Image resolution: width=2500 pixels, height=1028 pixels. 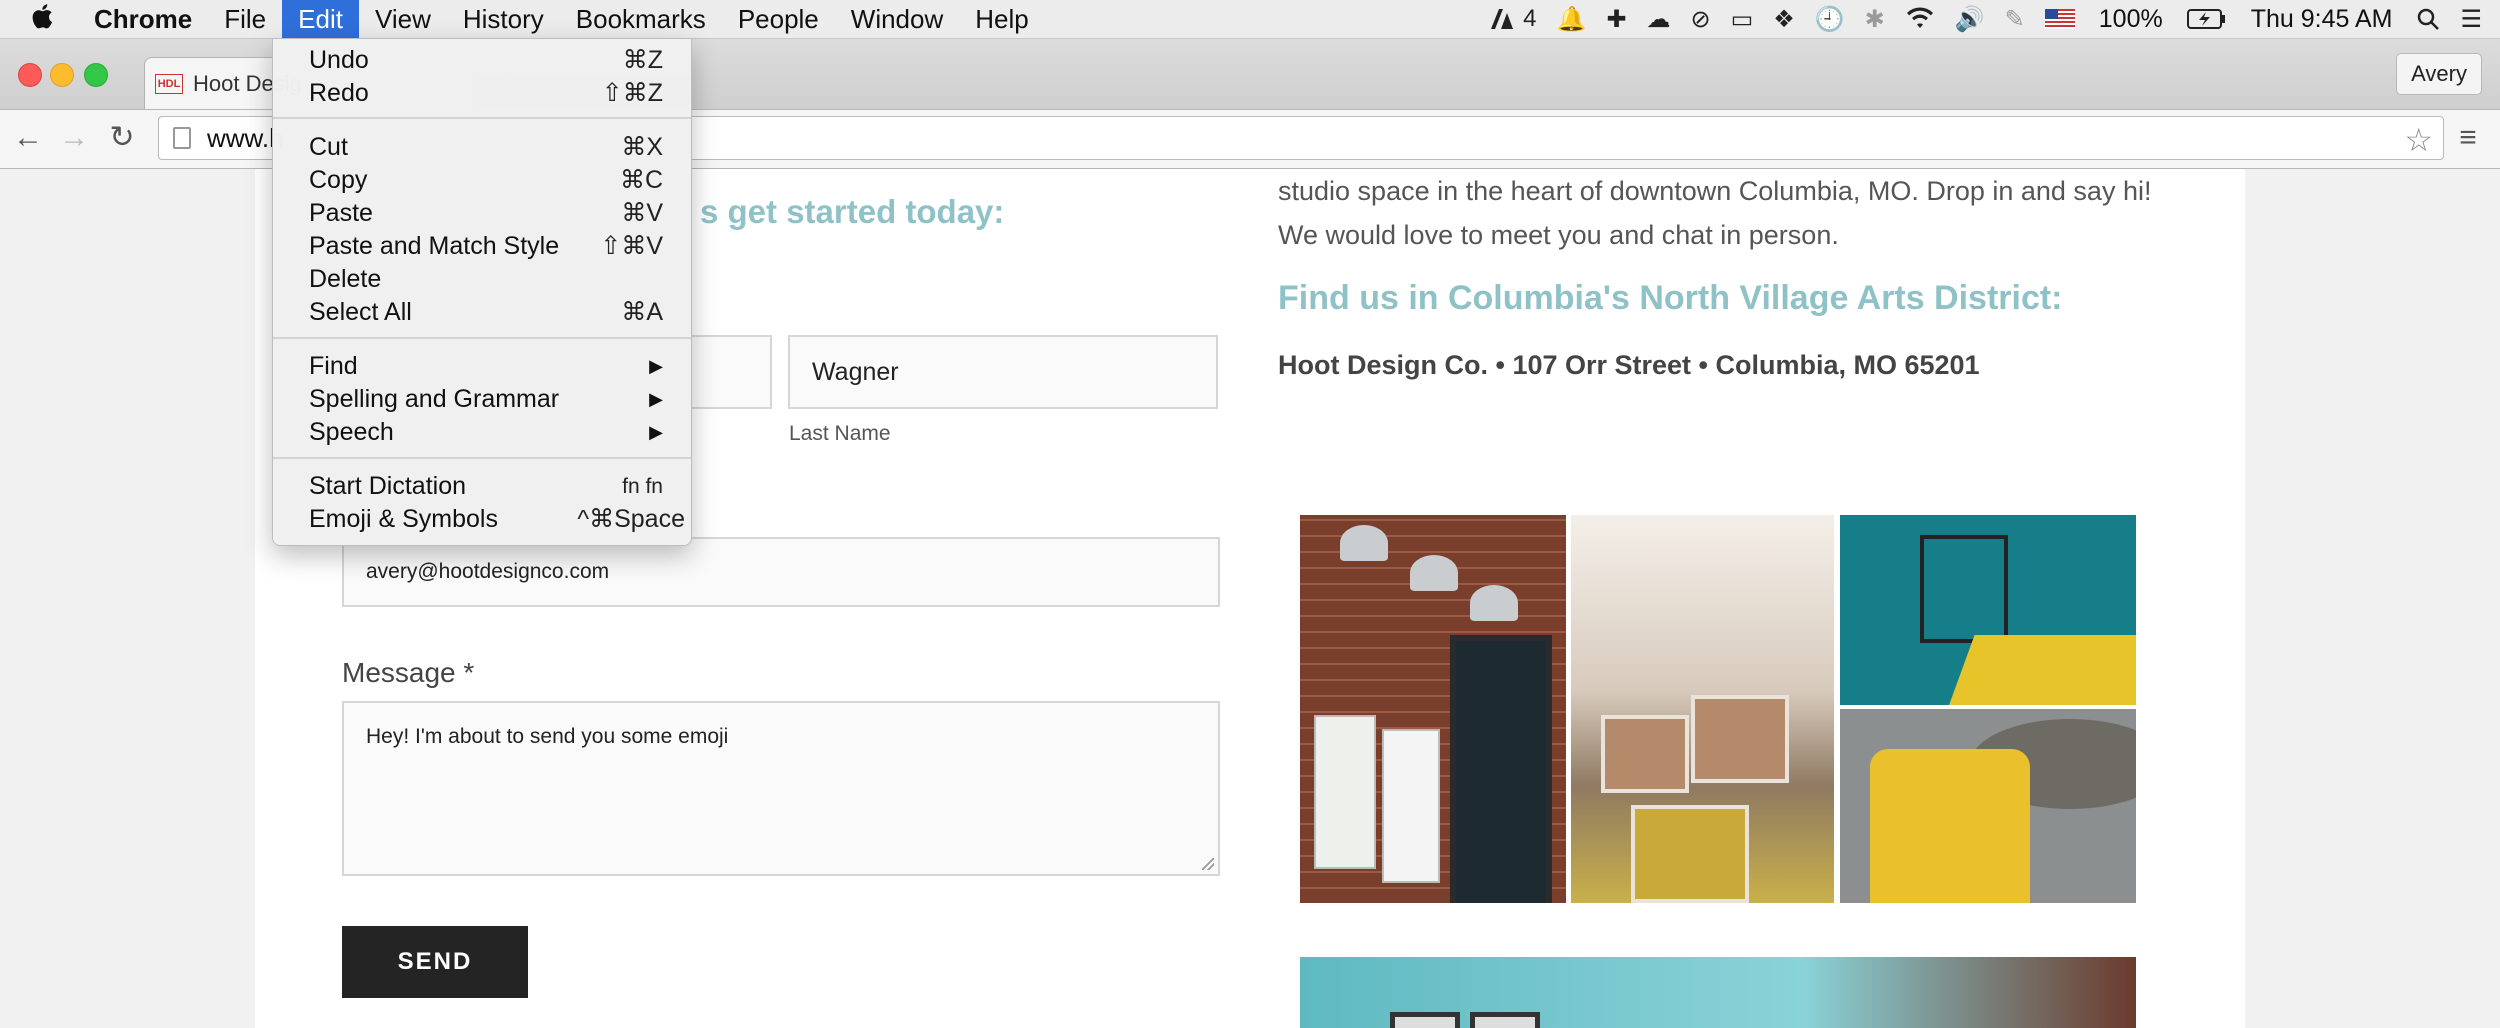 I want to click on menu-history: History, so click(x=503, y=19).